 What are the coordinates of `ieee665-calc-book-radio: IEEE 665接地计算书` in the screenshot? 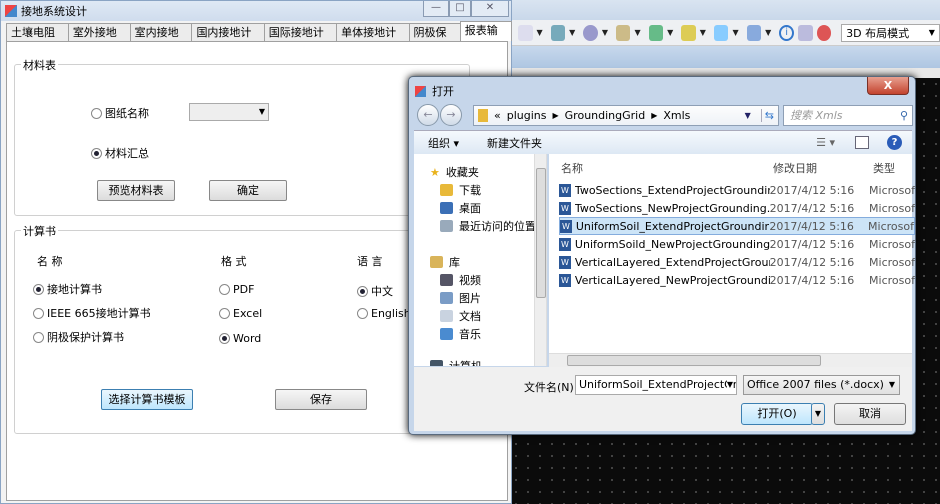 It's located at (92, 313).